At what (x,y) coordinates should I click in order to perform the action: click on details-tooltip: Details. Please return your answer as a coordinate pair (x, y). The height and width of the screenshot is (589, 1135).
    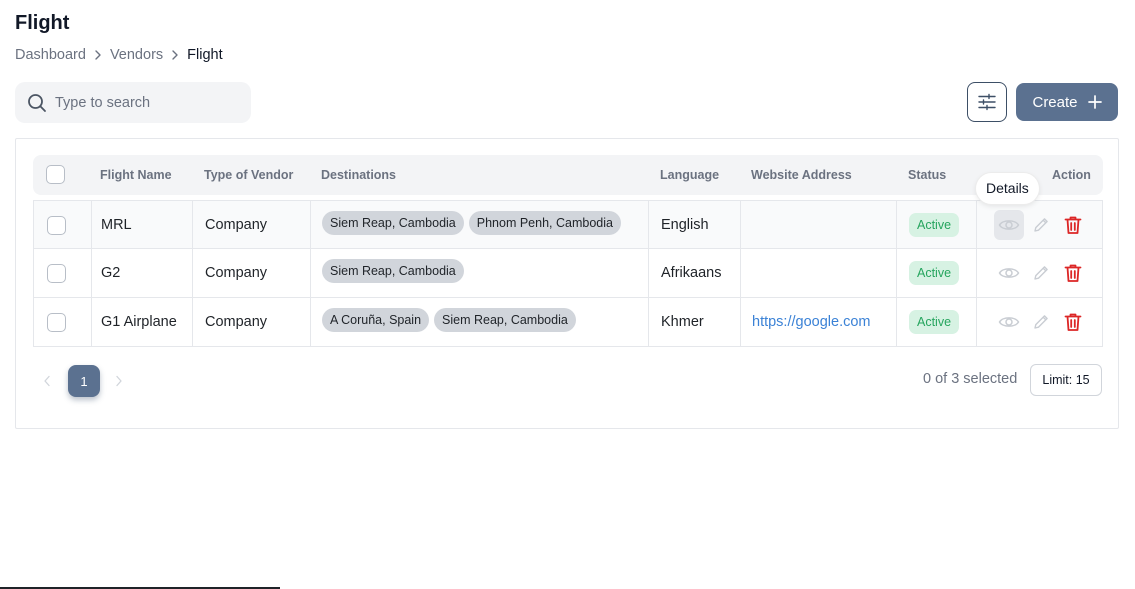
    Looking at the image, I should click on (1007, 188).